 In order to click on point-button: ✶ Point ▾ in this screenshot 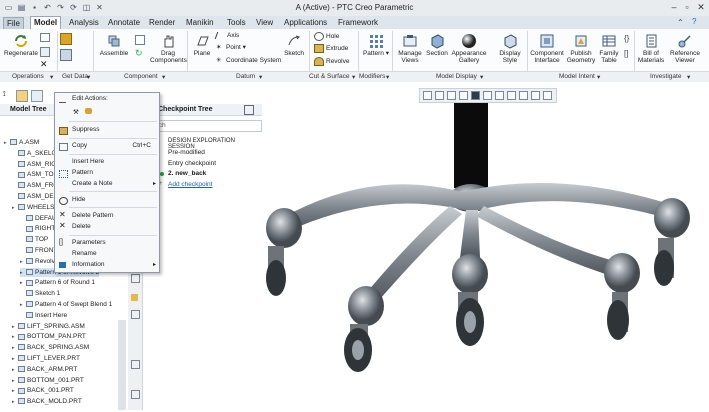, I will do `click(231, 48)`.